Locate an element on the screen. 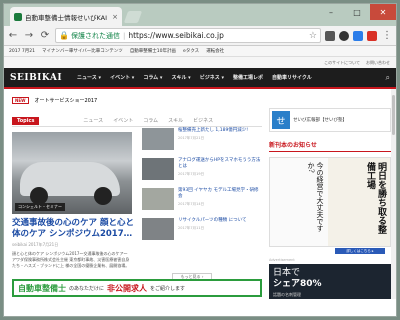 The image size is (400, 320). nav-news: ニュース ▾ is located at coordinates (89, 77).